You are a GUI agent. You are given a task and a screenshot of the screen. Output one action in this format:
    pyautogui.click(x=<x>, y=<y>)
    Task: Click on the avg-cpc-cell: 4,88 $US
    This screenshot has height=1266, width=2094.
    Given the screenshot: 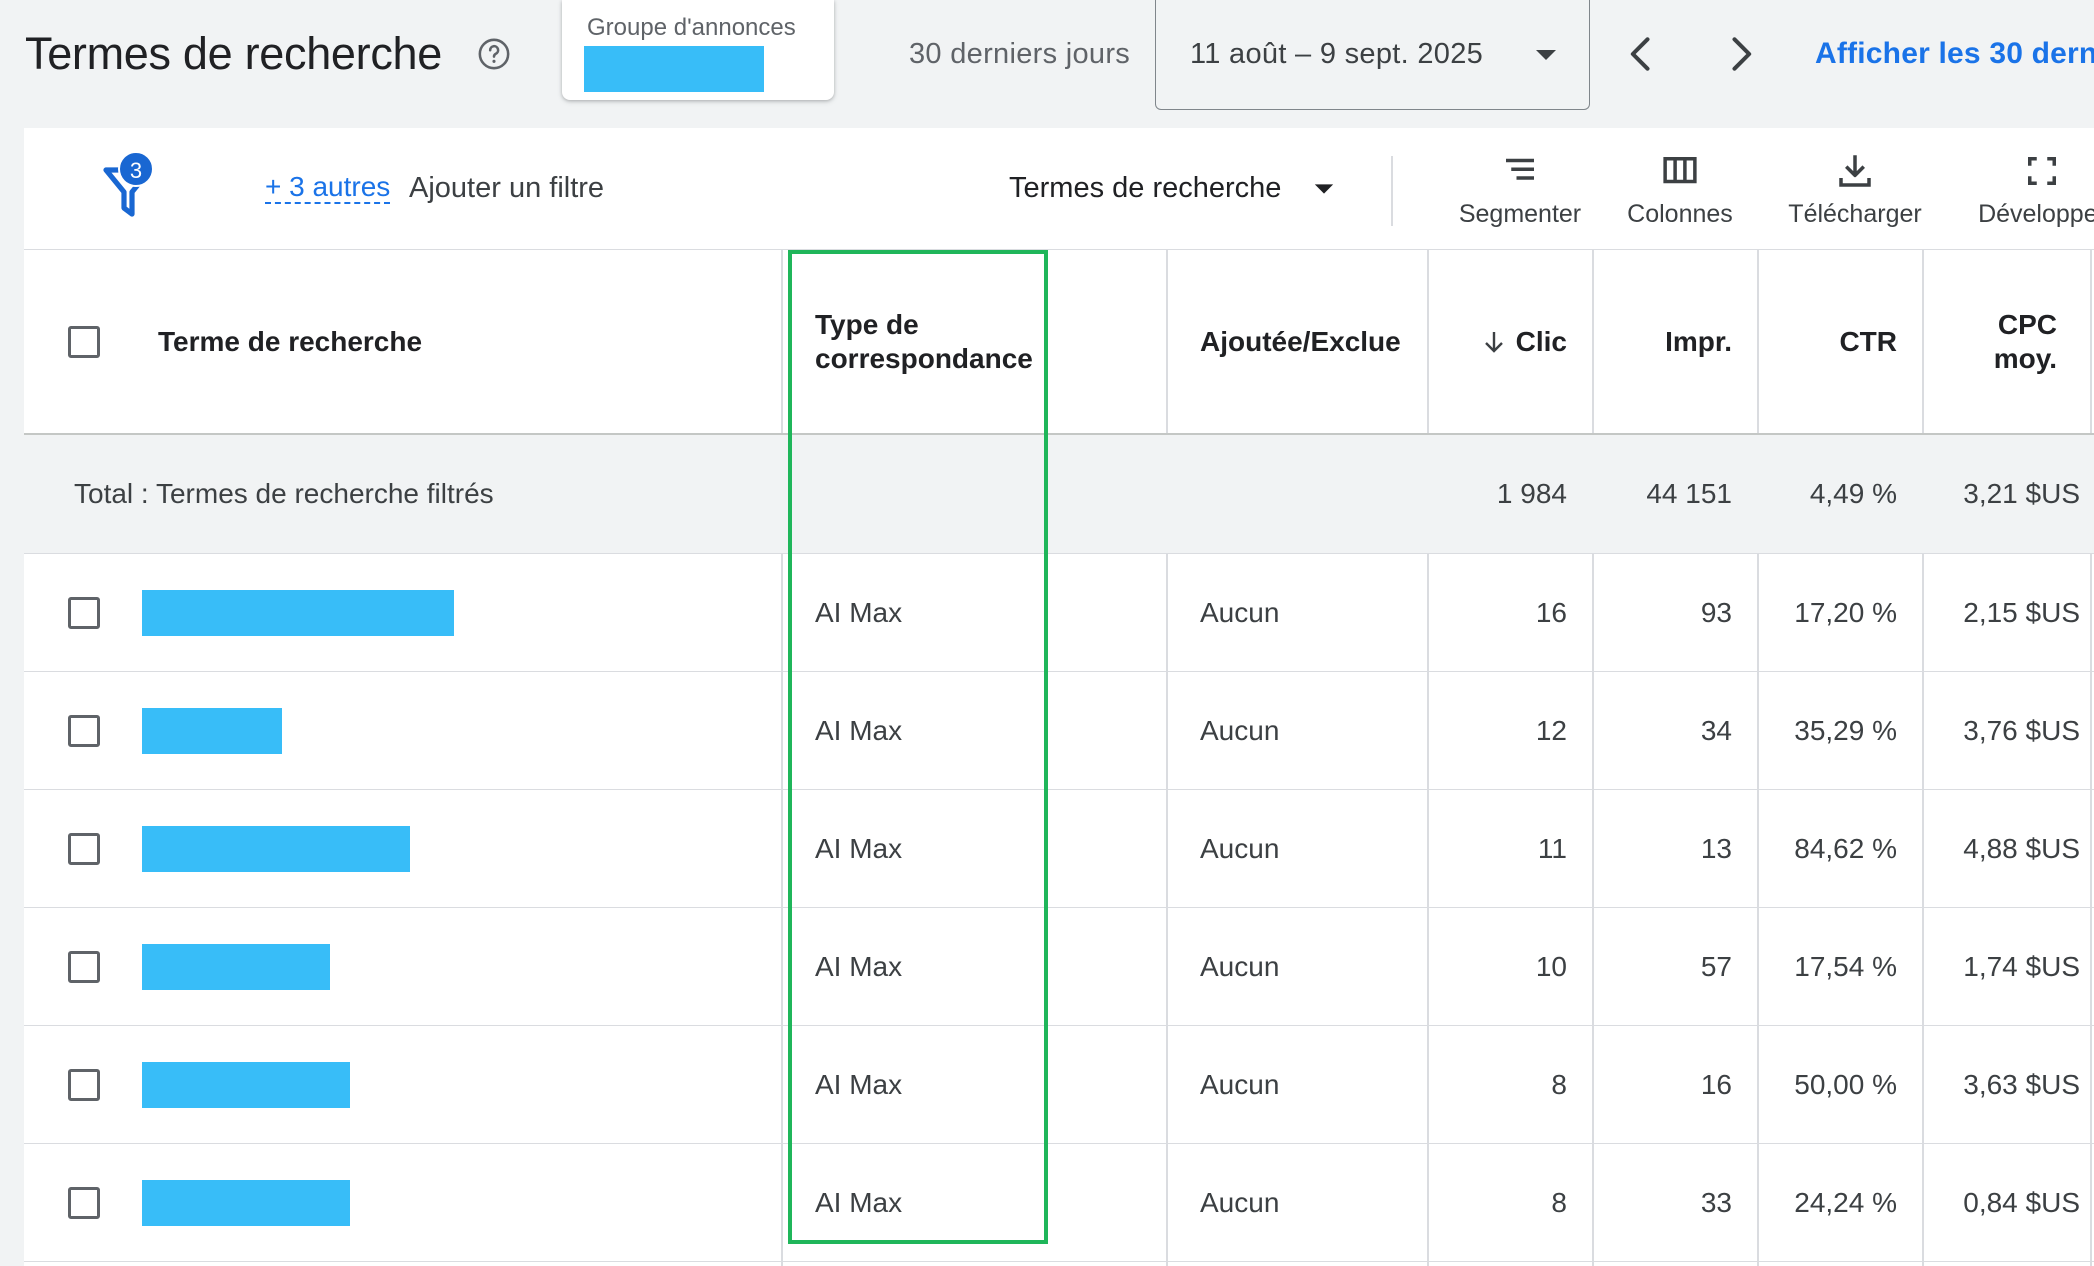 What is the action you would take?
    pyautogui.click(x=2021, y=848)
    